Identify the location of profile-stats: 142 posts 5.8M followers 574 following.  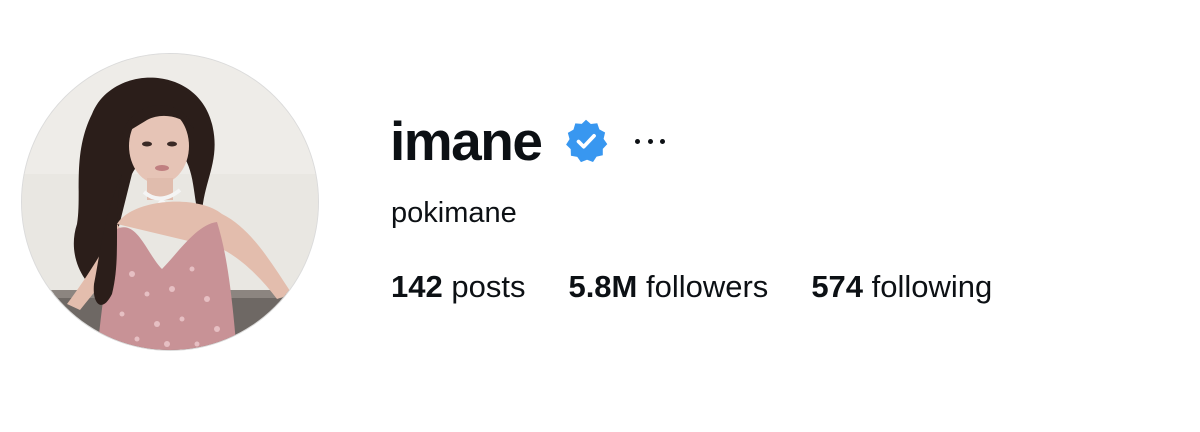
(691, 287).